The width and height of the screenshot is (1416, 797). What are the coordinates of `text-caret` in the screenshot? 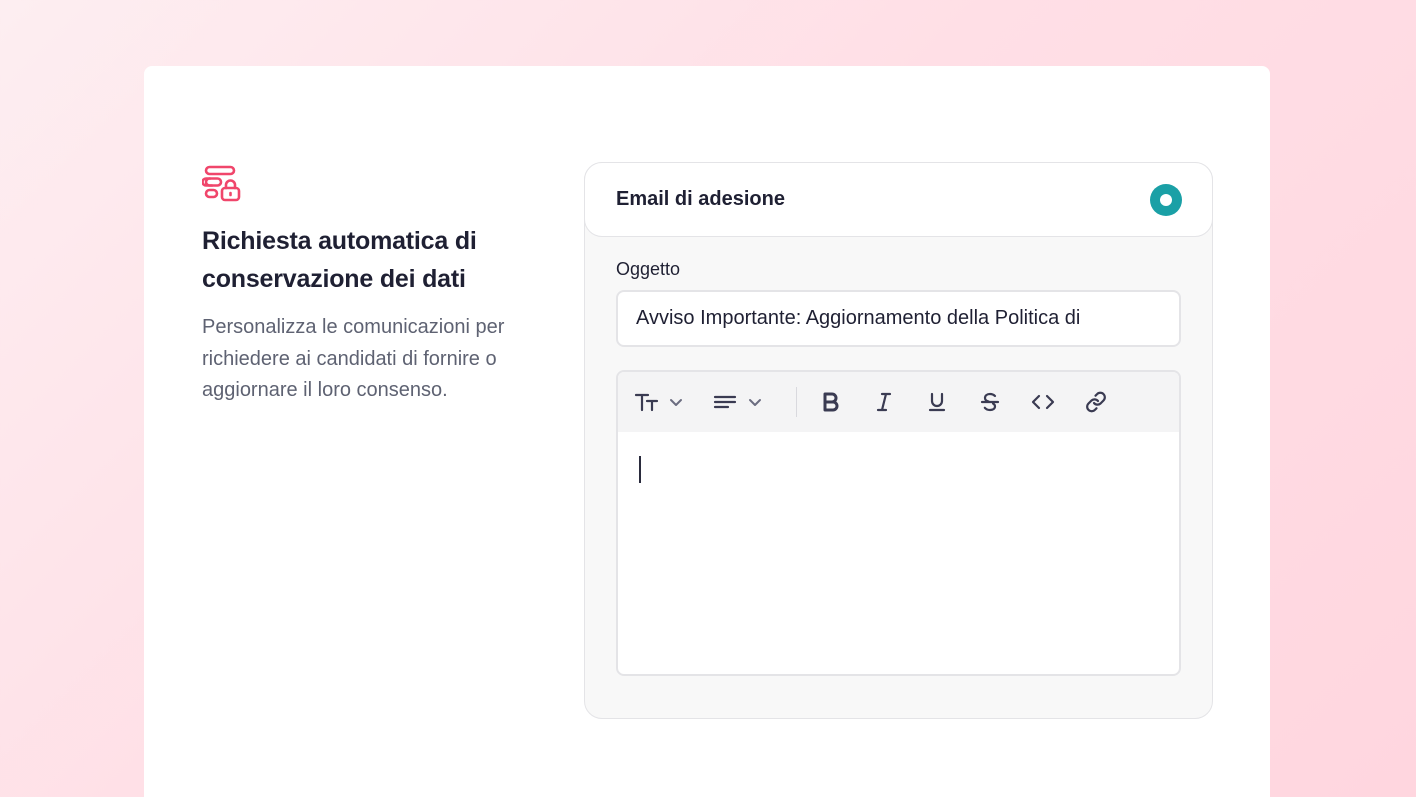 It's located at (640, 469).